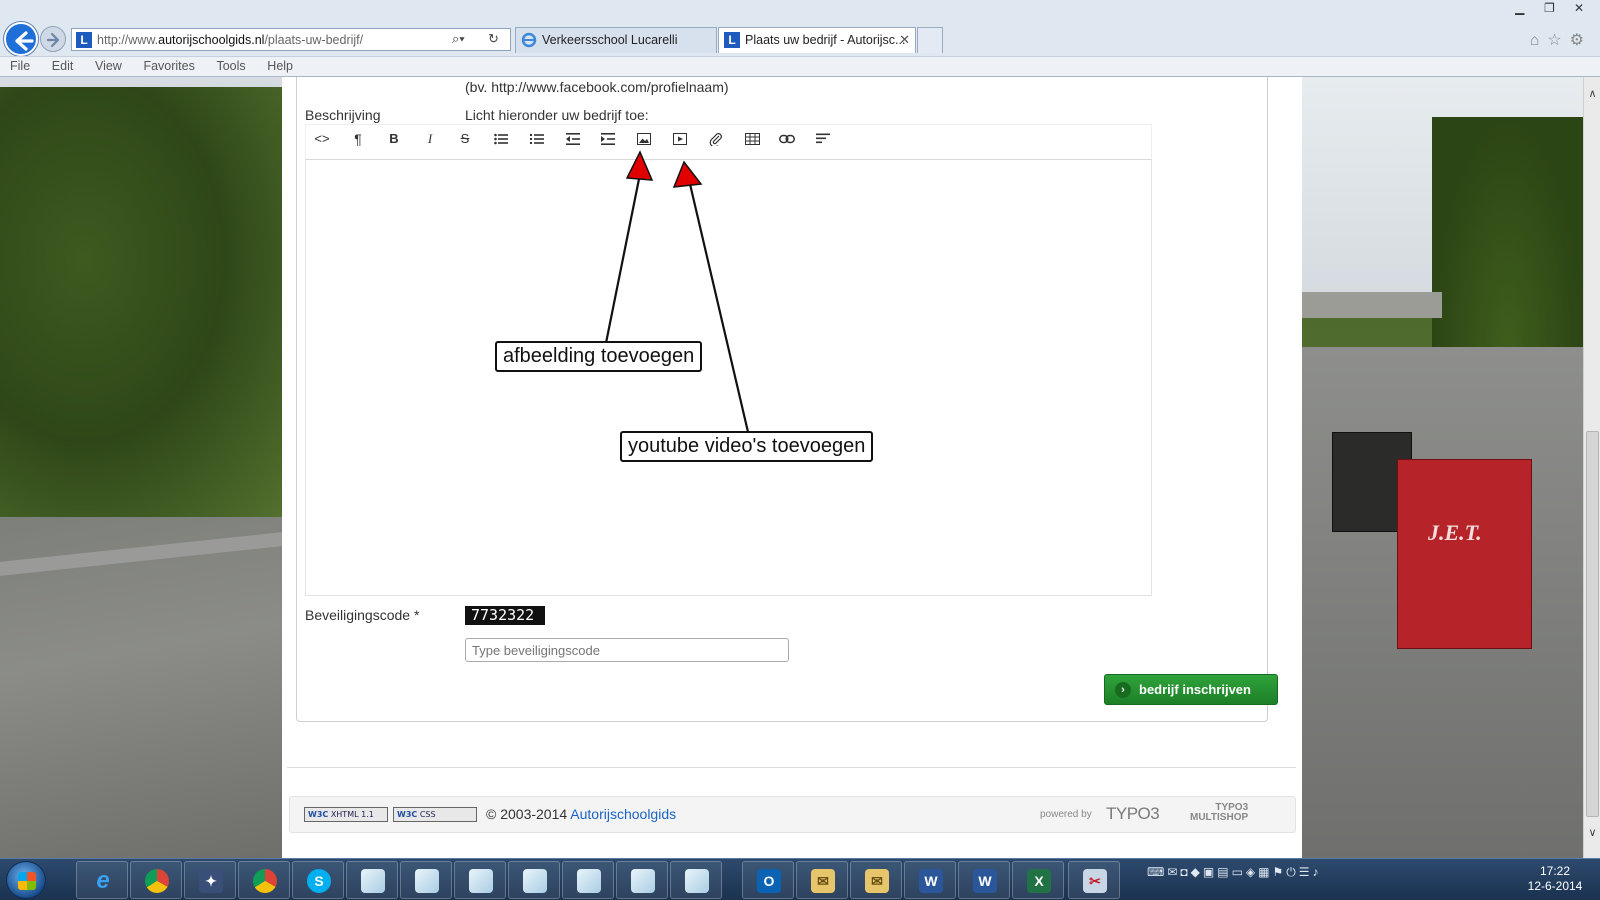 Image resolution: width=1600 pixels, height=900 pixels. I want to click on captcha-label: Beveiligingscode *, so click(362, 615).